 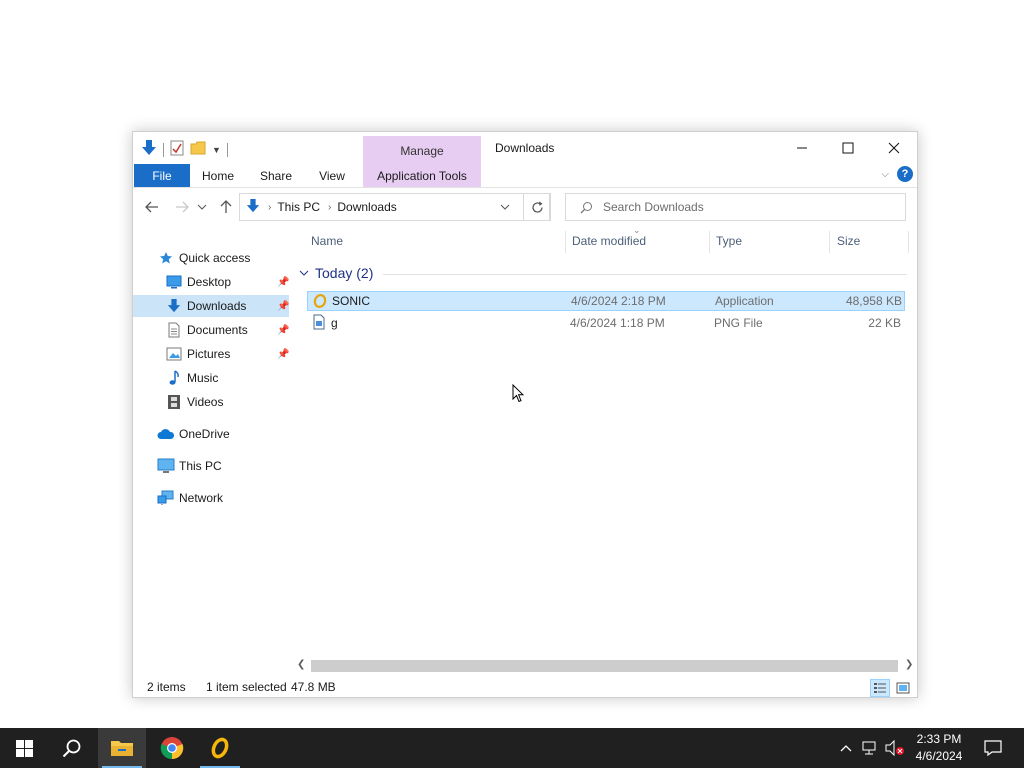 I want to click on details-view-icon, so click(x=880, y=688).